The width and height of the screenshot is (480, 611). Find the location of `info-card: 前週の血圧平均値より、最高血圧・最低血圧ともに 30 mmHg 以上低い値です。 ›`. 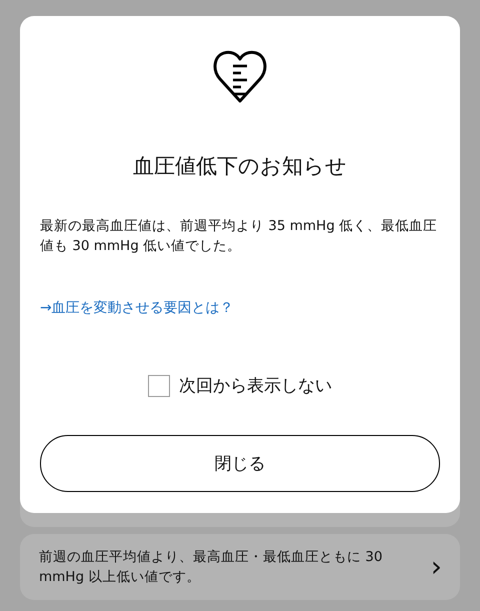

info-card: 前週の血圧平均値より、最高血圧・最低血圧ともに 30 mmHg 以上低い値です。 › is located at coordinates (240, 567).